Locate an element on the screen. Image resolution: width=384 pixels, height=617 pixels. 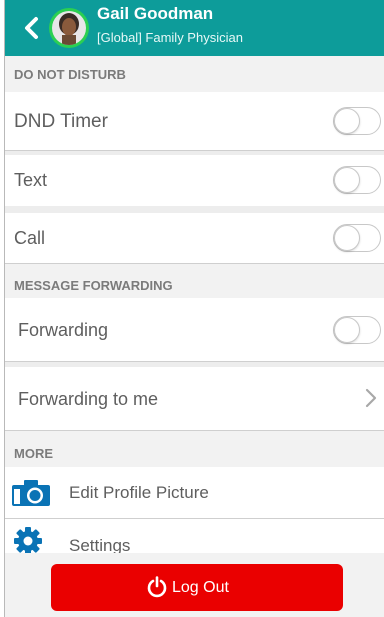
logout-button: Log Out is located at coordinates (197, 587).